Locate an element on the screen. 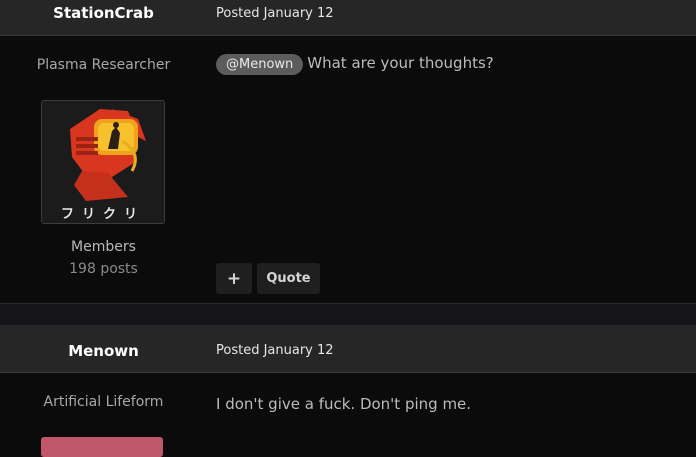 The image size is (696, 457). author-name-link: Menown is located at coordinates (103, 351).